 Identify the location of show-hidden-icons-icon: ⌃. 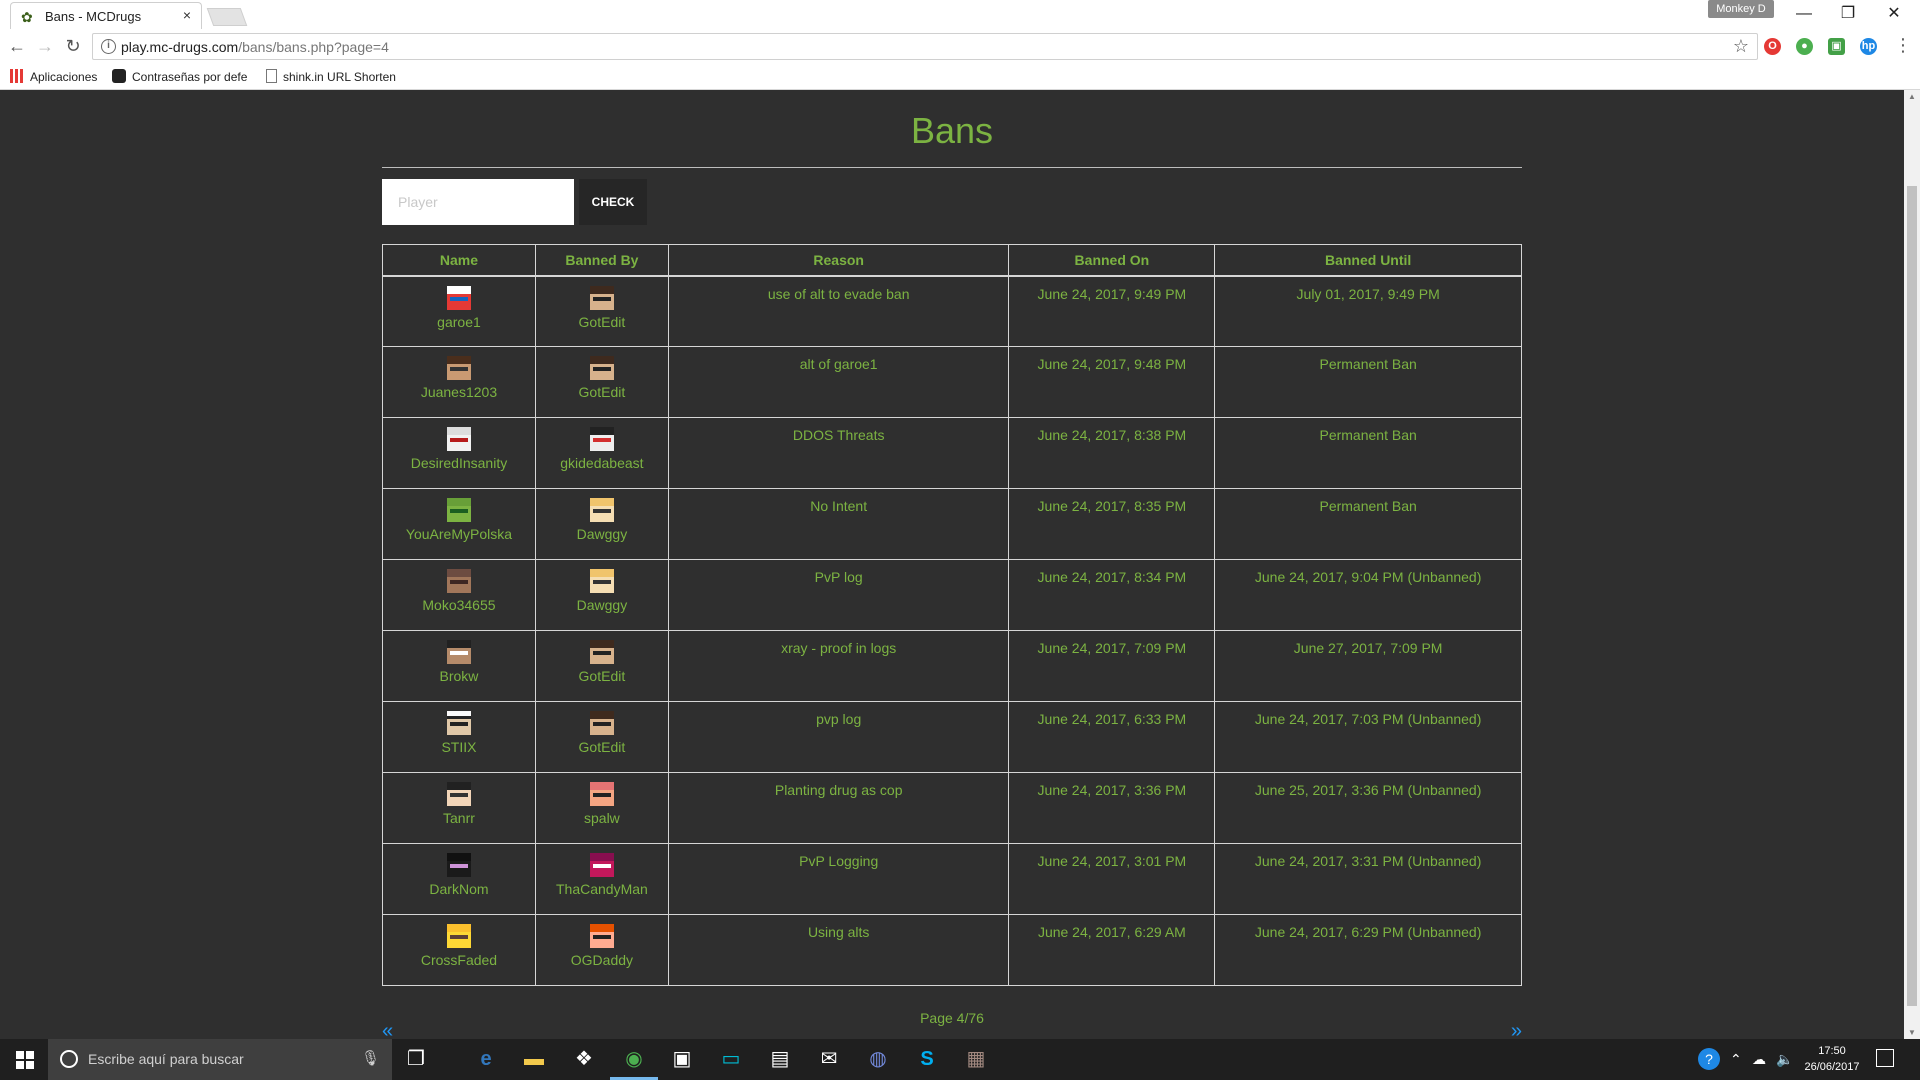
(1736, 1059).